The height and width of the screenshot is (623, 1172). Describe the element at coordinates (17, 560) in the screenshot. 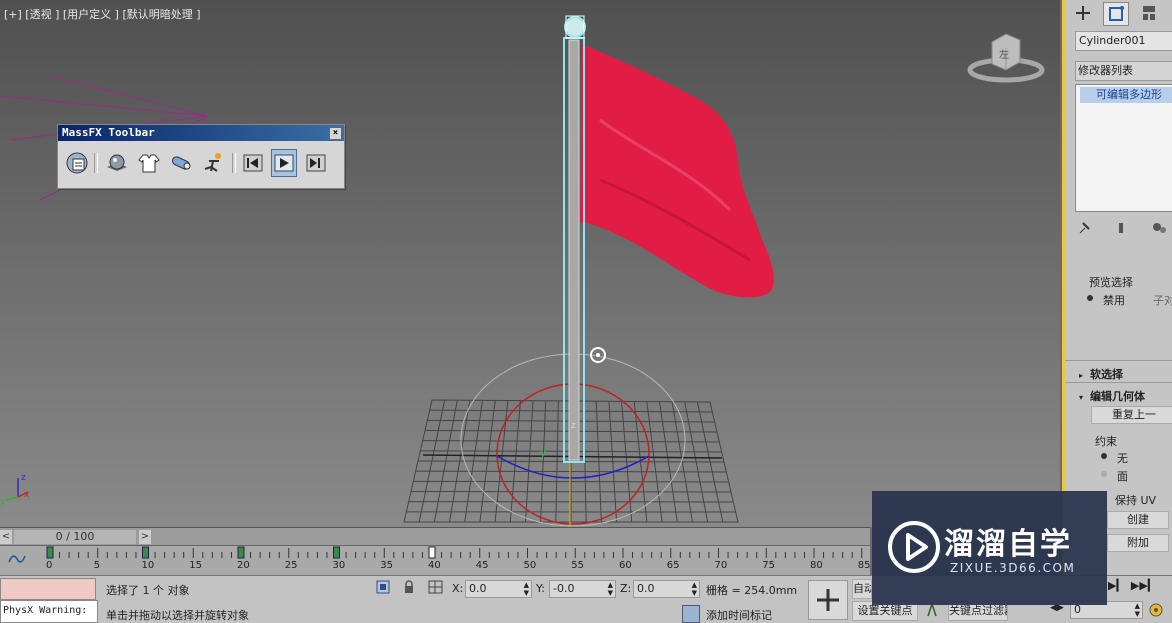

I see `curve-editor-icon` at that location.